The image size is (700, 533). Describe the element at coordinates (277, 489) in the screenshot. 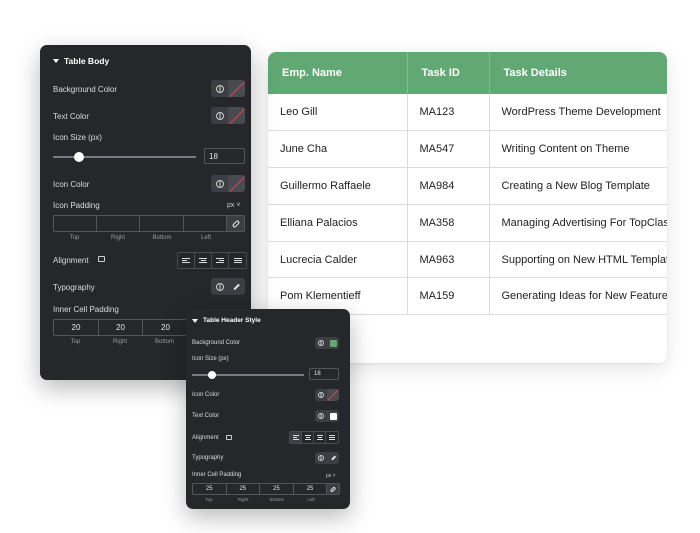

I see `padding-bottom-input: 25` at that location.